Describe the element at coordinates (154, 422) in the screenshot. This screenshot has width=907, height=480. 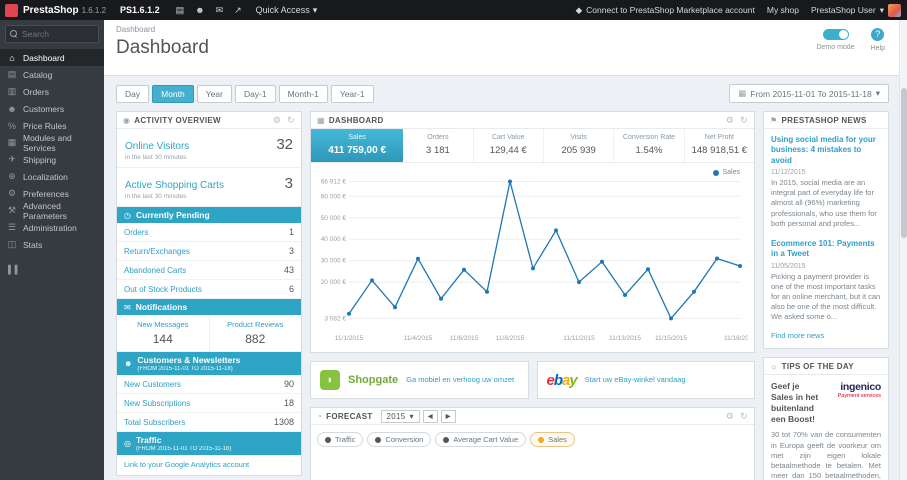
I see `total-subscribers-link: Total Subscribers` at that location.